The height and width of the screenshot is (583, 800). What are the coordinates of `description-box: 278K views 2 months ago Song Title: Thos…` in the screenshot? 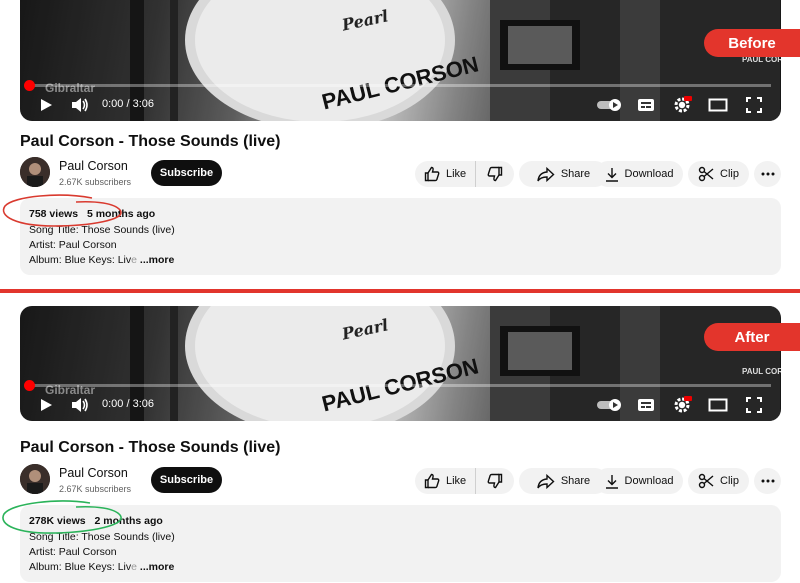 It's located at (400, 543).